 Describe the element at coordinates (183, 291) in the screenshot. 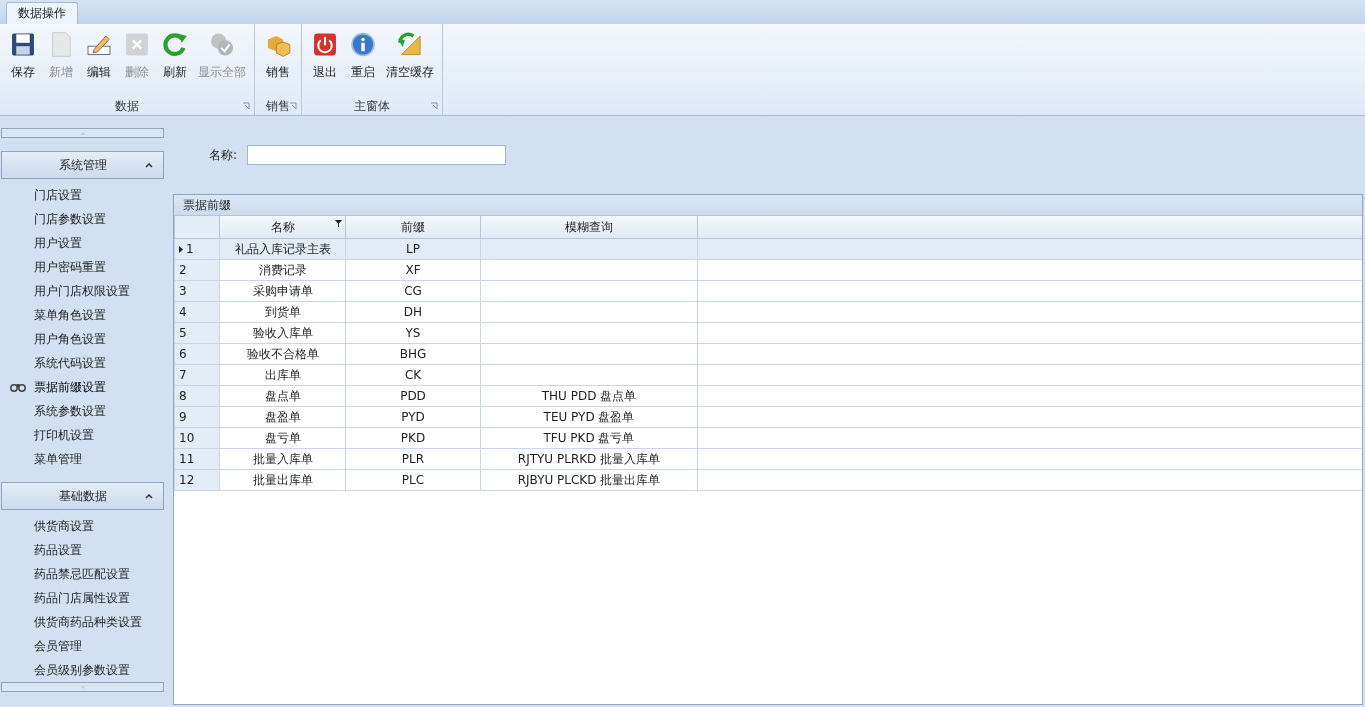

I see `row-number: 3` at that location.